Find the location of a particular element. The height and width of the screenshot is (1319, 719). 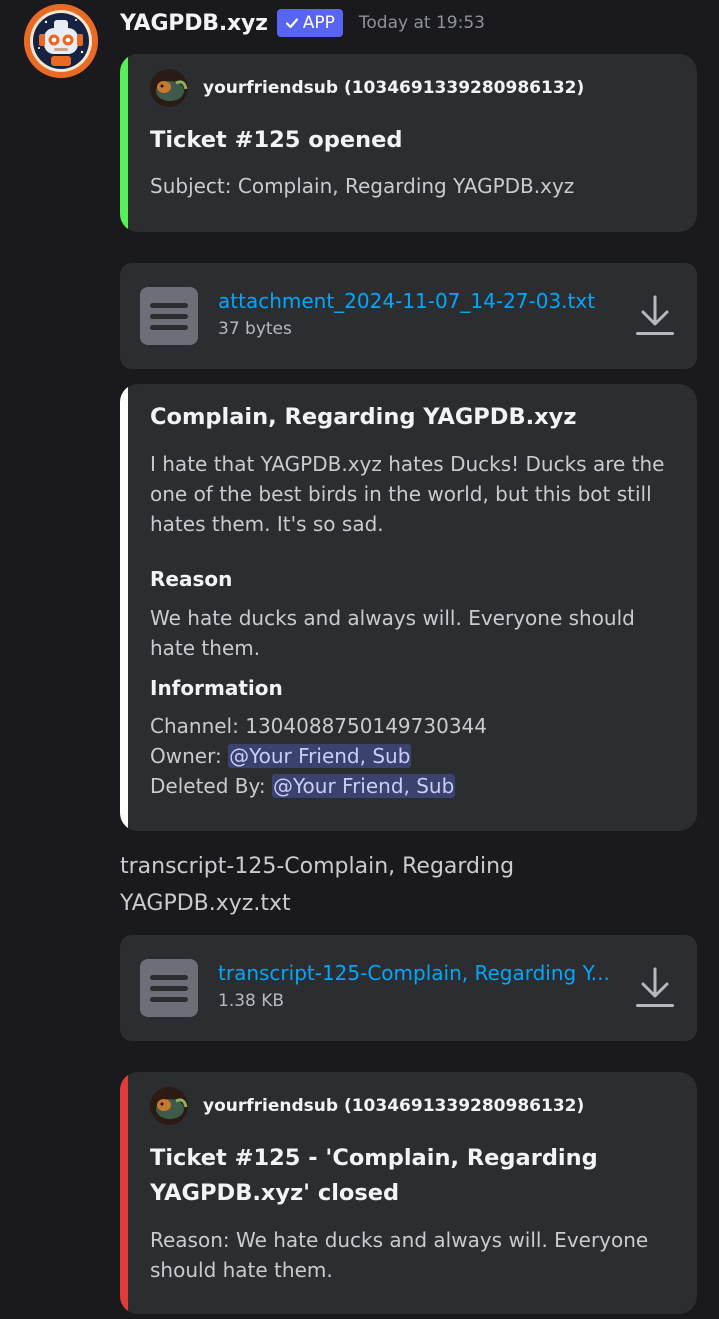

robot-avatar-icon is located at coordinates (61, 41).